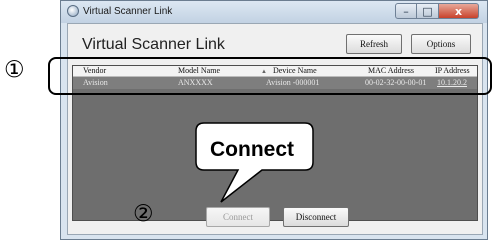  I want to click on callout-bubble, so click(254, 162).